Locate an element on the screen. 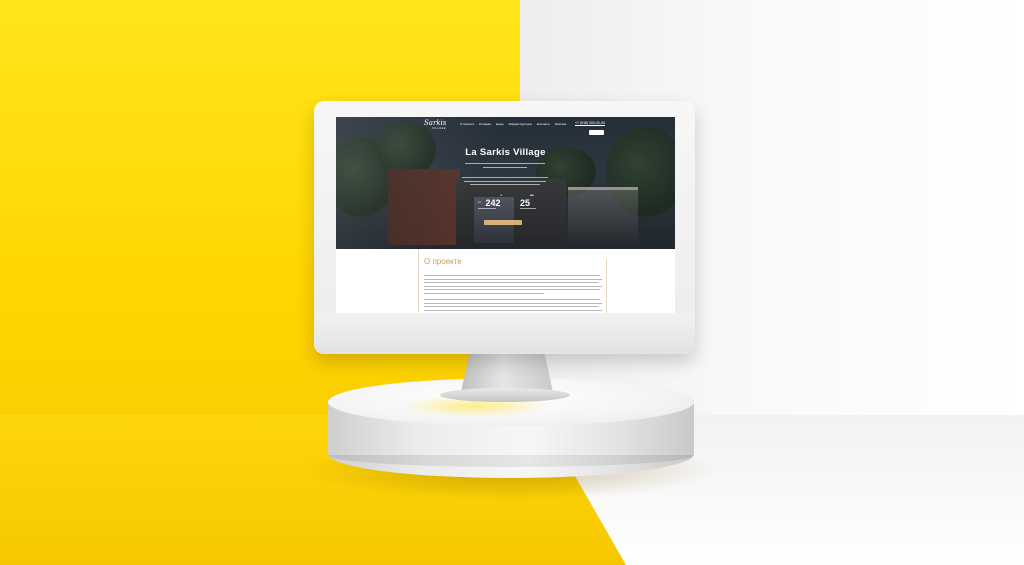  hero-subtitle is located at coordinates (505, 165).